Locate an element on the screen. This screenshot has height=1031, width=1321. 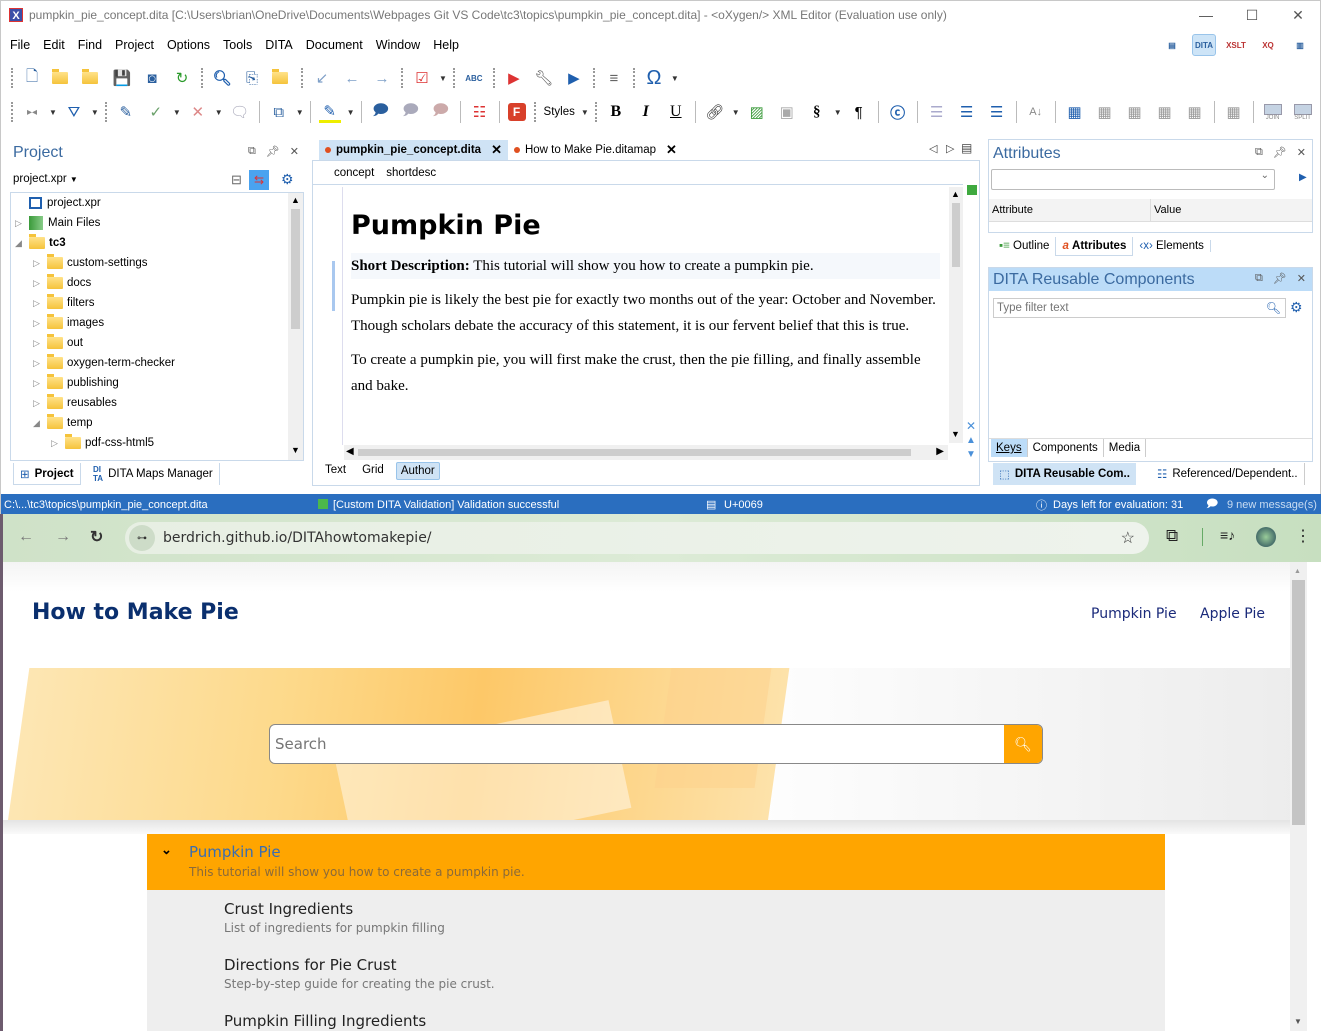
bold-button: B is located at coordinates (616, 112).